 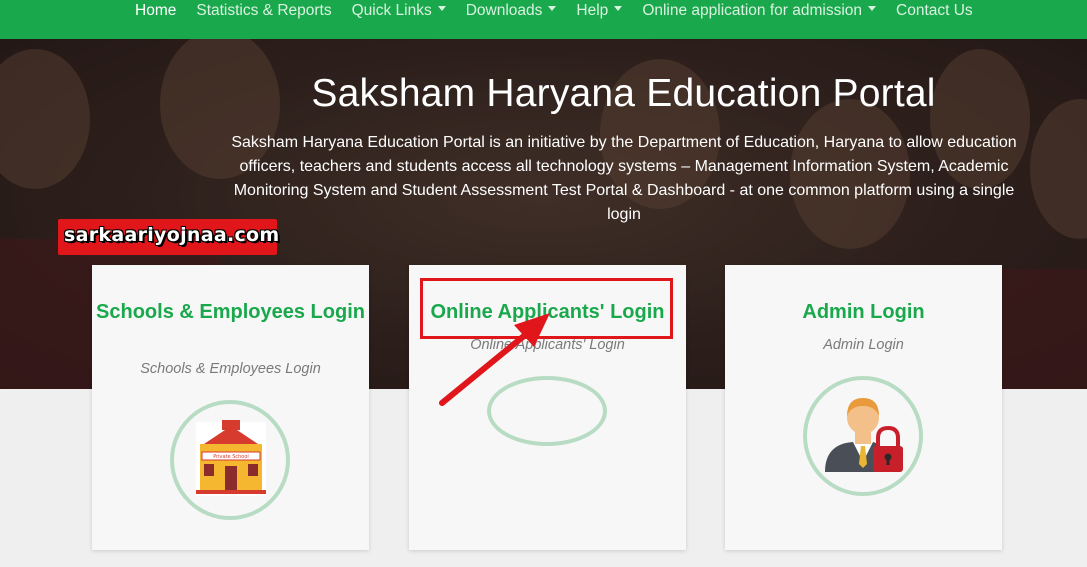 I want to click on nav-online-admission-label: Online application for admission, so click(x=752, y=10).